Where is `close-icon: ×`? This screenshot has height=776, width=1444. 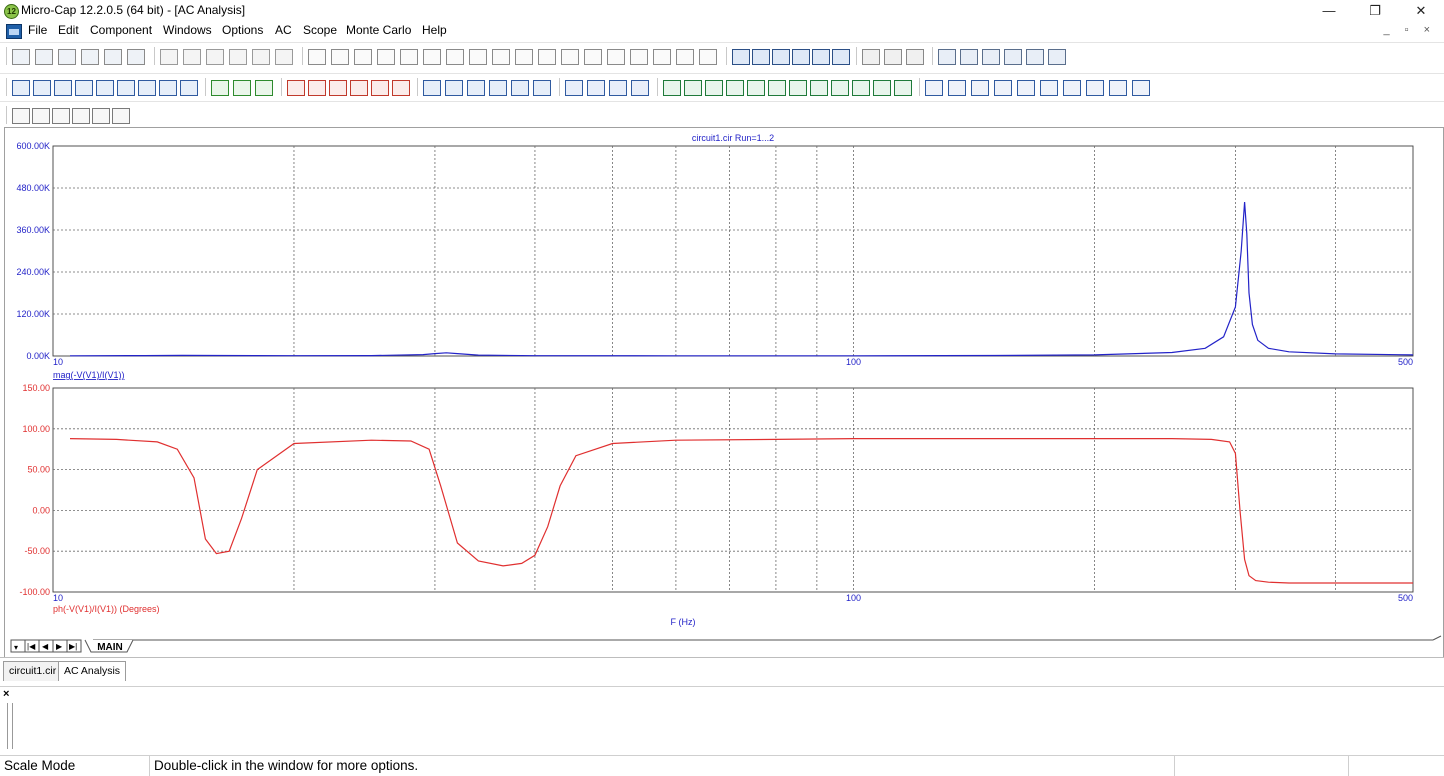 close-icon: × is located at coordinates (6, 694).